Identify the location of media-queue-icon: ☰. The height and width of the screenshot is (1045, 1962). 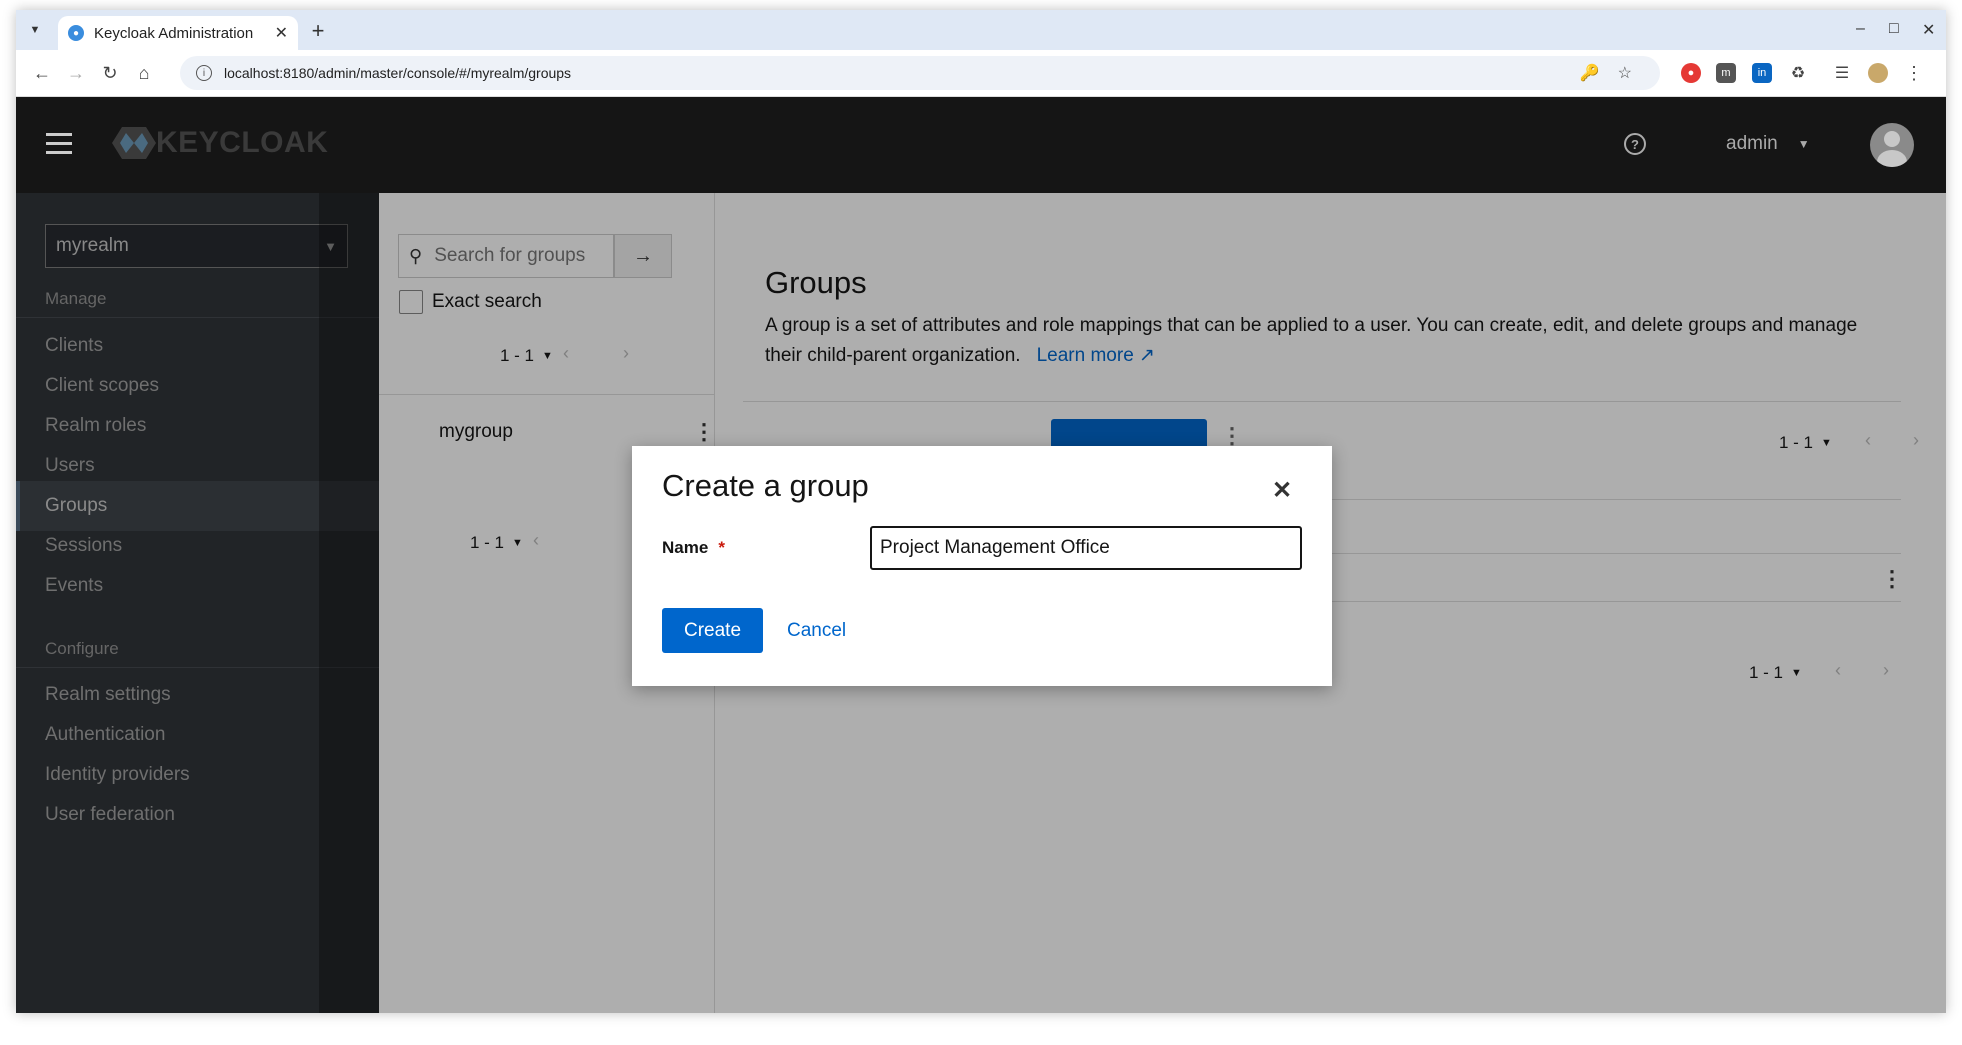
(1842, 73).